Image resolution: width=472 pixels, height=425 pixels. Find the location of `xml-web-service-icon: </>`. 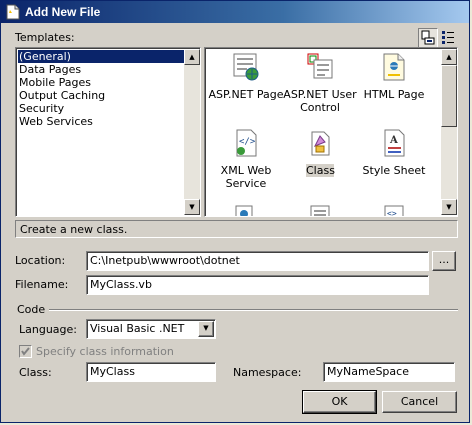

xml-web-service-icon: </> is located at coordinates (246, 143).